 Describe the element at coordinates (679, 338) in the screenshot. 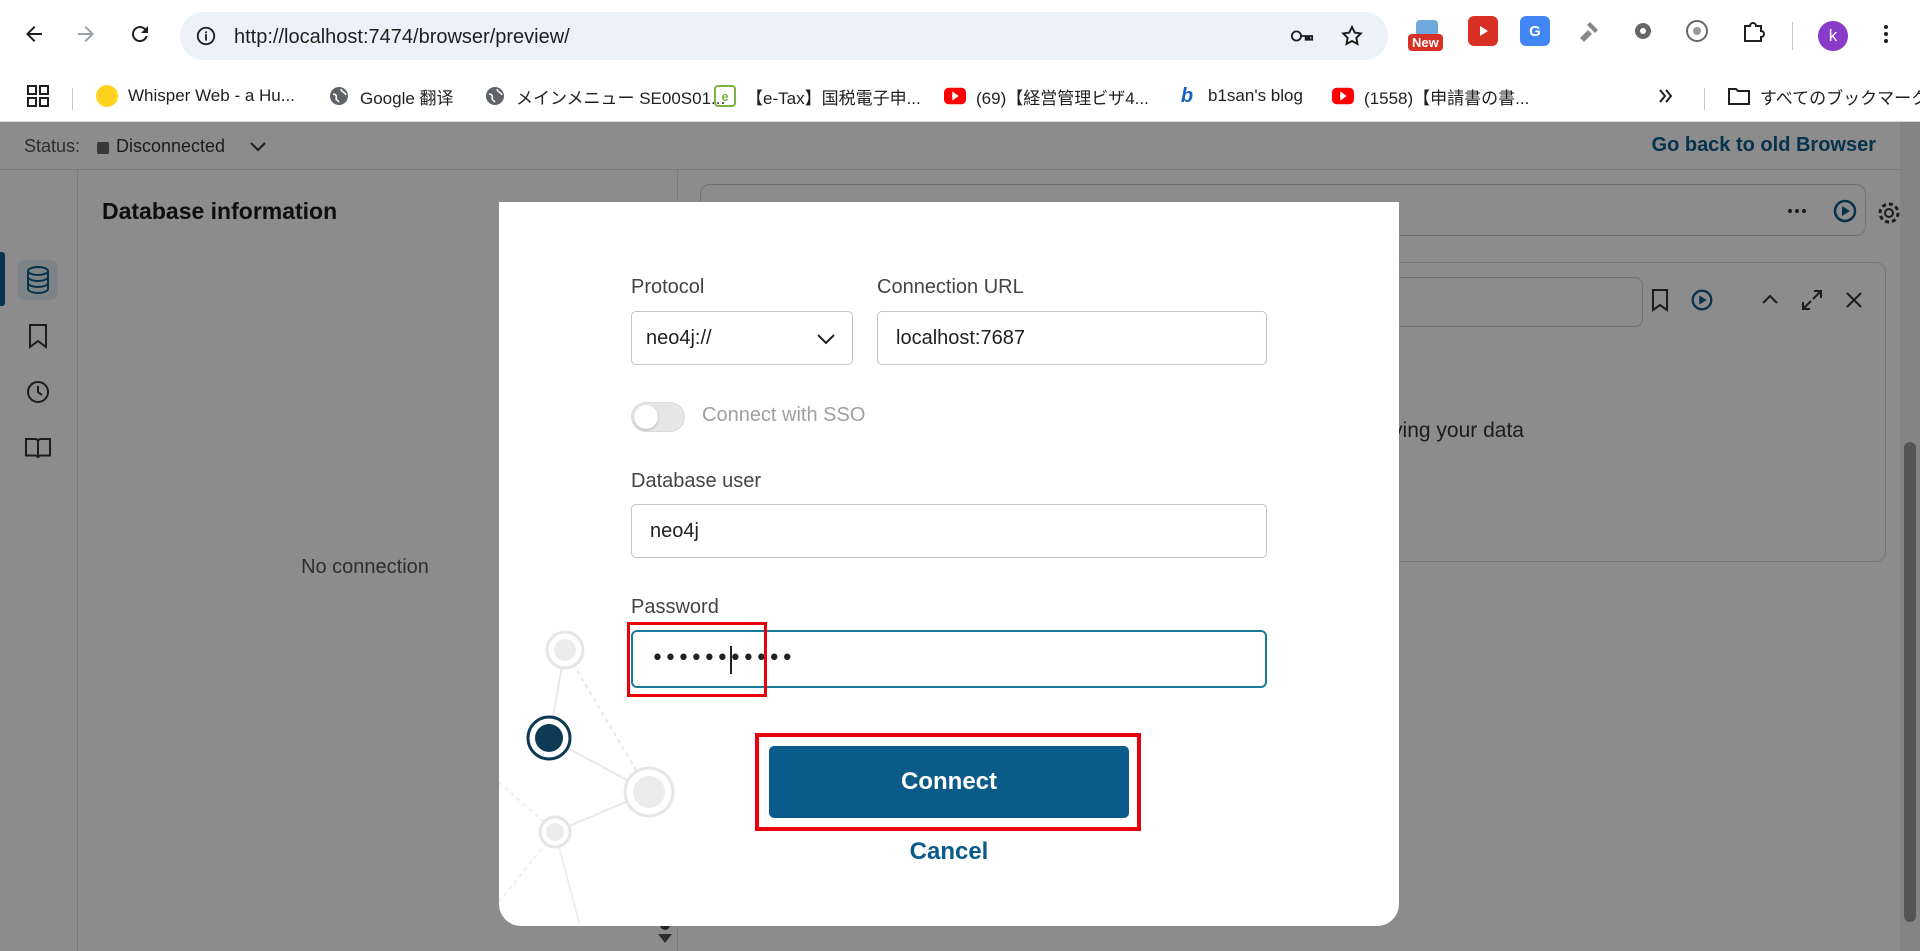

I see `protocol-value: neo4j://` at that location.